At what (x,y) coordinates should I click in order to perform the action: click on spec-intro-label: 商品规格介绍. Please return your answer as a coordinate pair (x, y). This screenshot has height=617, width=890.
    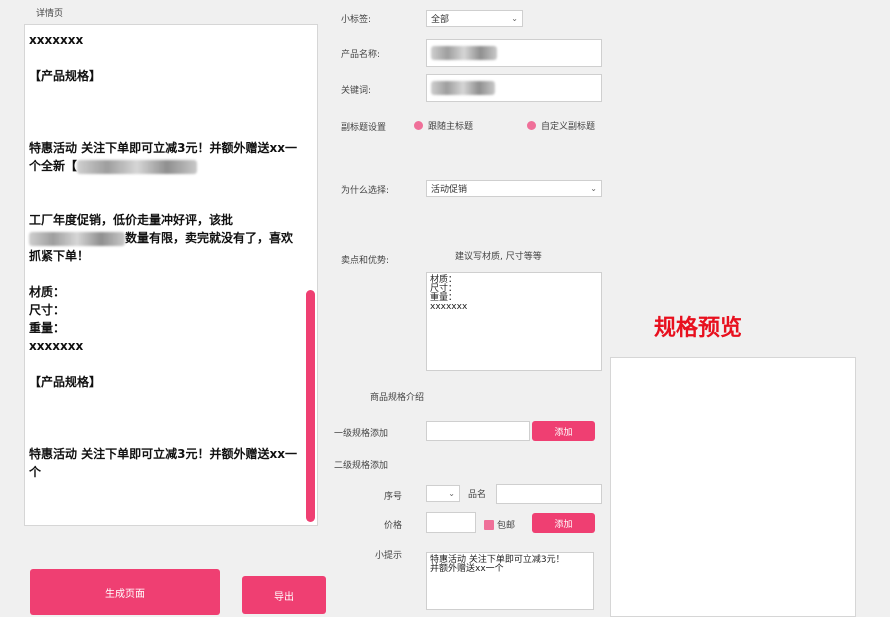
    Looking at the image, I should click on (397, 398).